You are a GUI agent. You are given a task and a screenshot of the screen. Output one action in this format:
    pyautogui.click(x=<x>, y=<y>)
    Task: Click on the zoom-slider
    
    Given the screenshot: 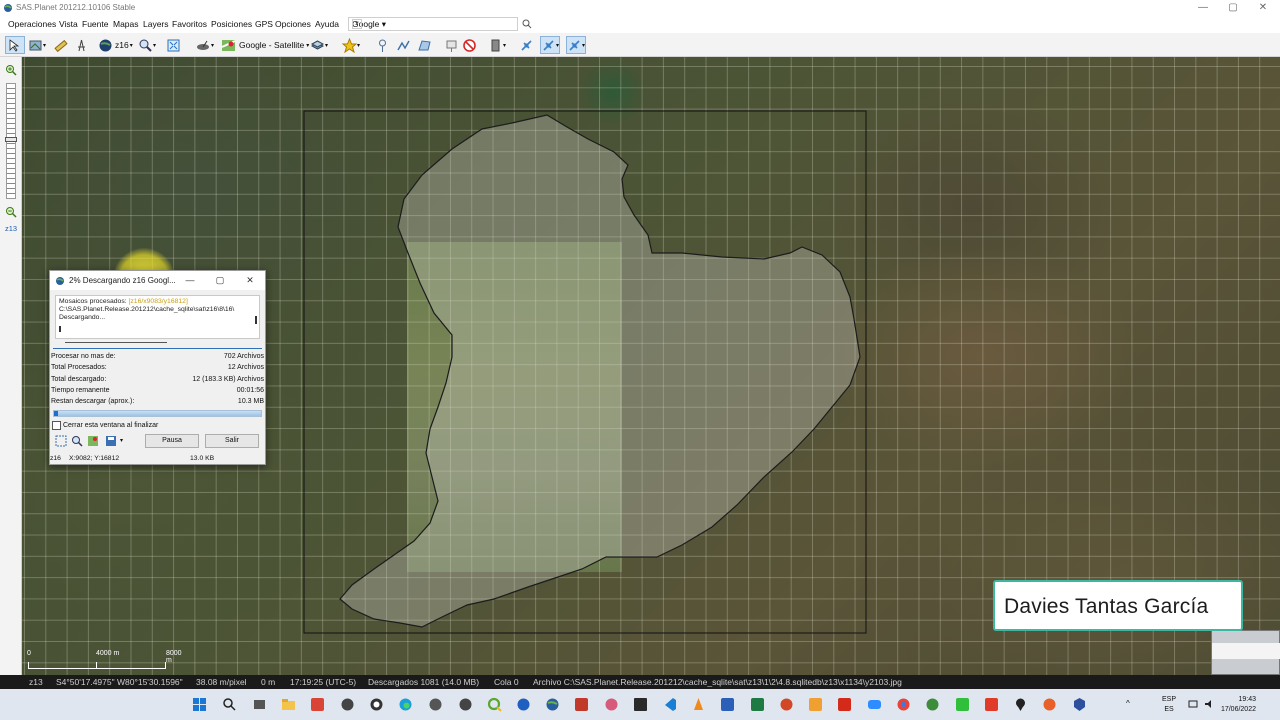 What is the action you would take?
    pyautogui.click(x=11, y=141)
    